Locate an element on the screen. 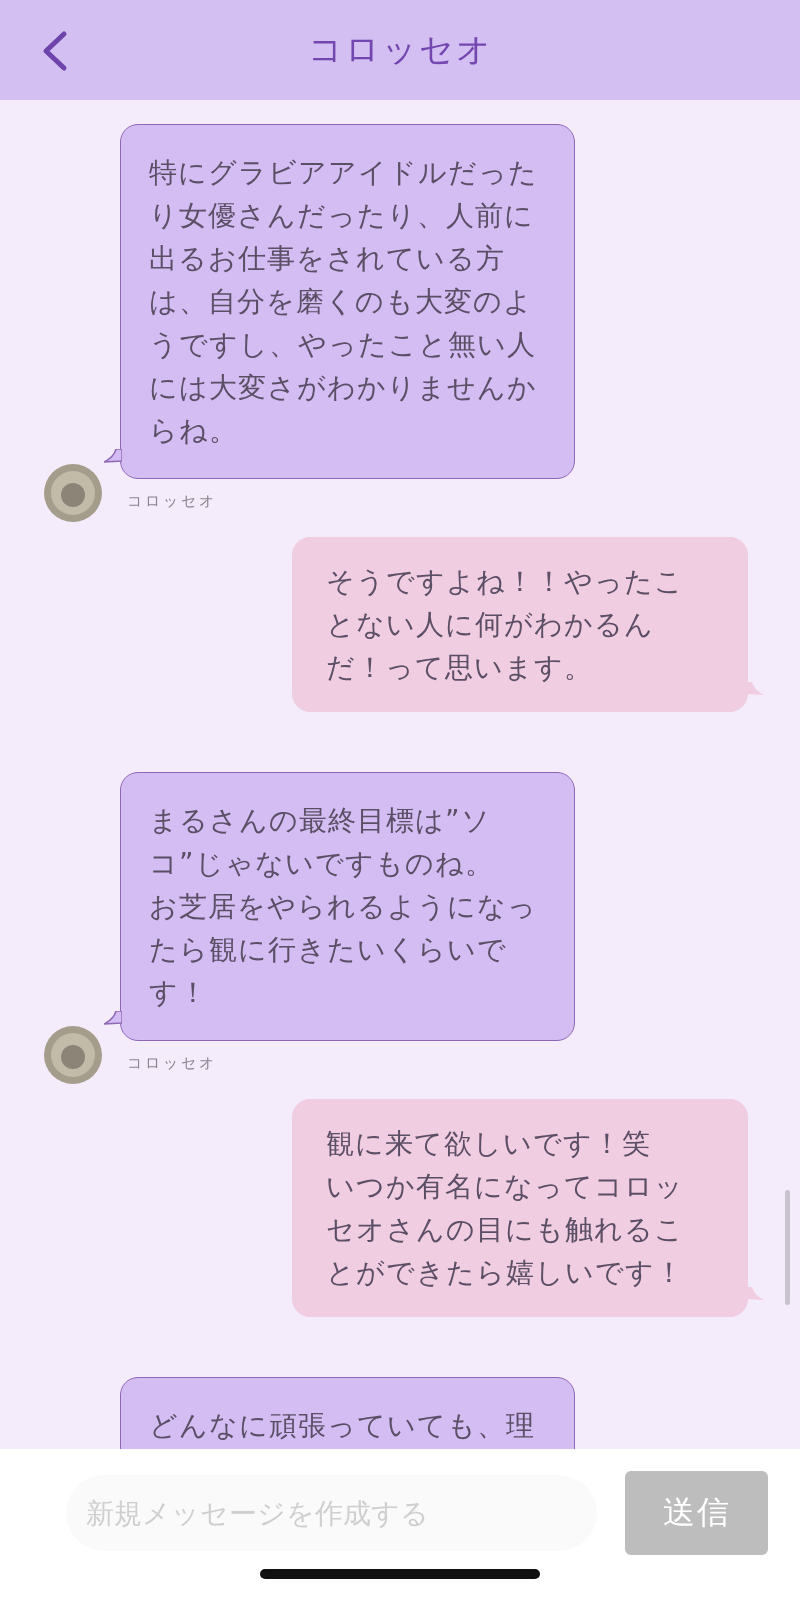 The height and width of the screenshot is (1599, 800). message-text: そうですよね！！やったことない人に何がわかるんだ！って思います。 is located at coordinates (505, 625).